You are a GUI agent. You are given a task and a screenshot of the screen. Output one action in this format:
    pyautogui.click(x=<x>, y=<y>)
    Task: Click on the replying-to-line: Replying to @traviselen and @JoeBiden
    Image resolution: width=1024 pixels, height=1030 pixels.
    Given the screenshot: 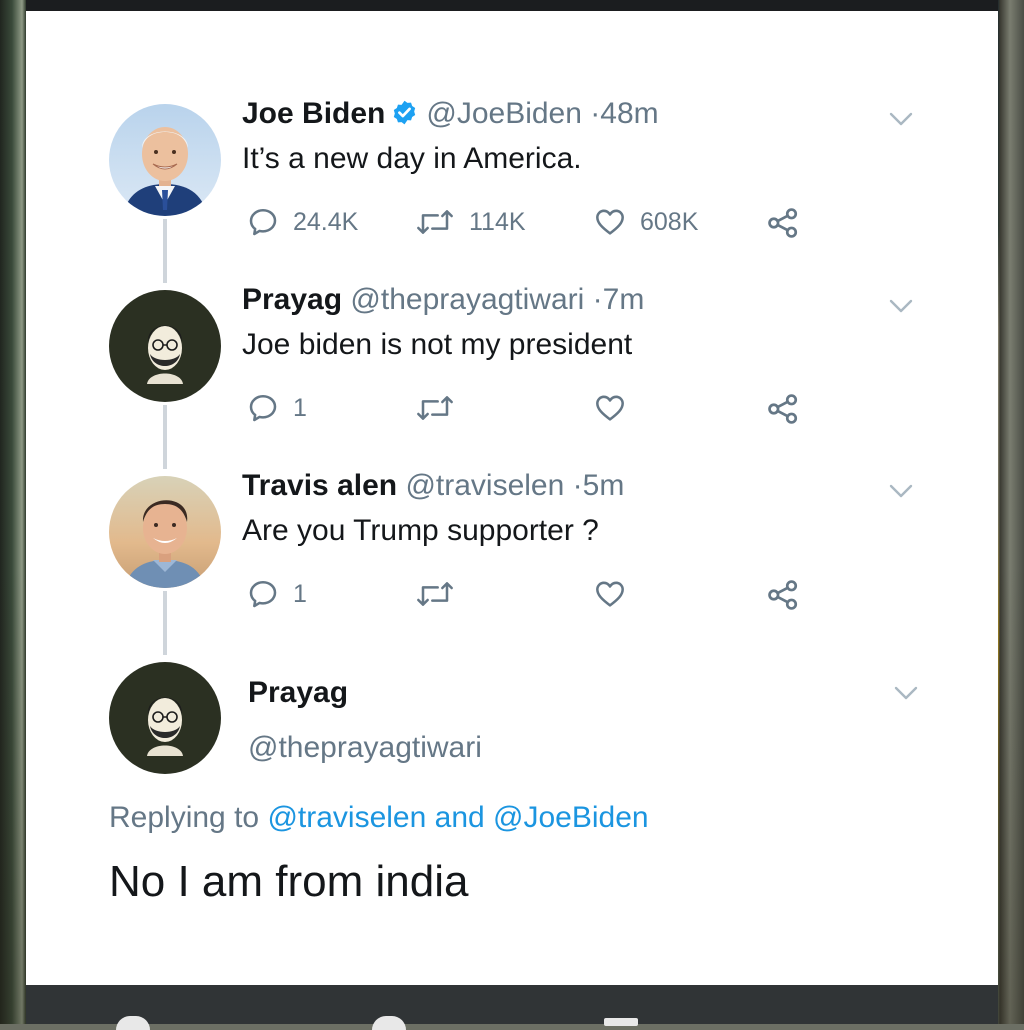 What is the action you would take?
    pyautogui.click(x=379, y=818)
    